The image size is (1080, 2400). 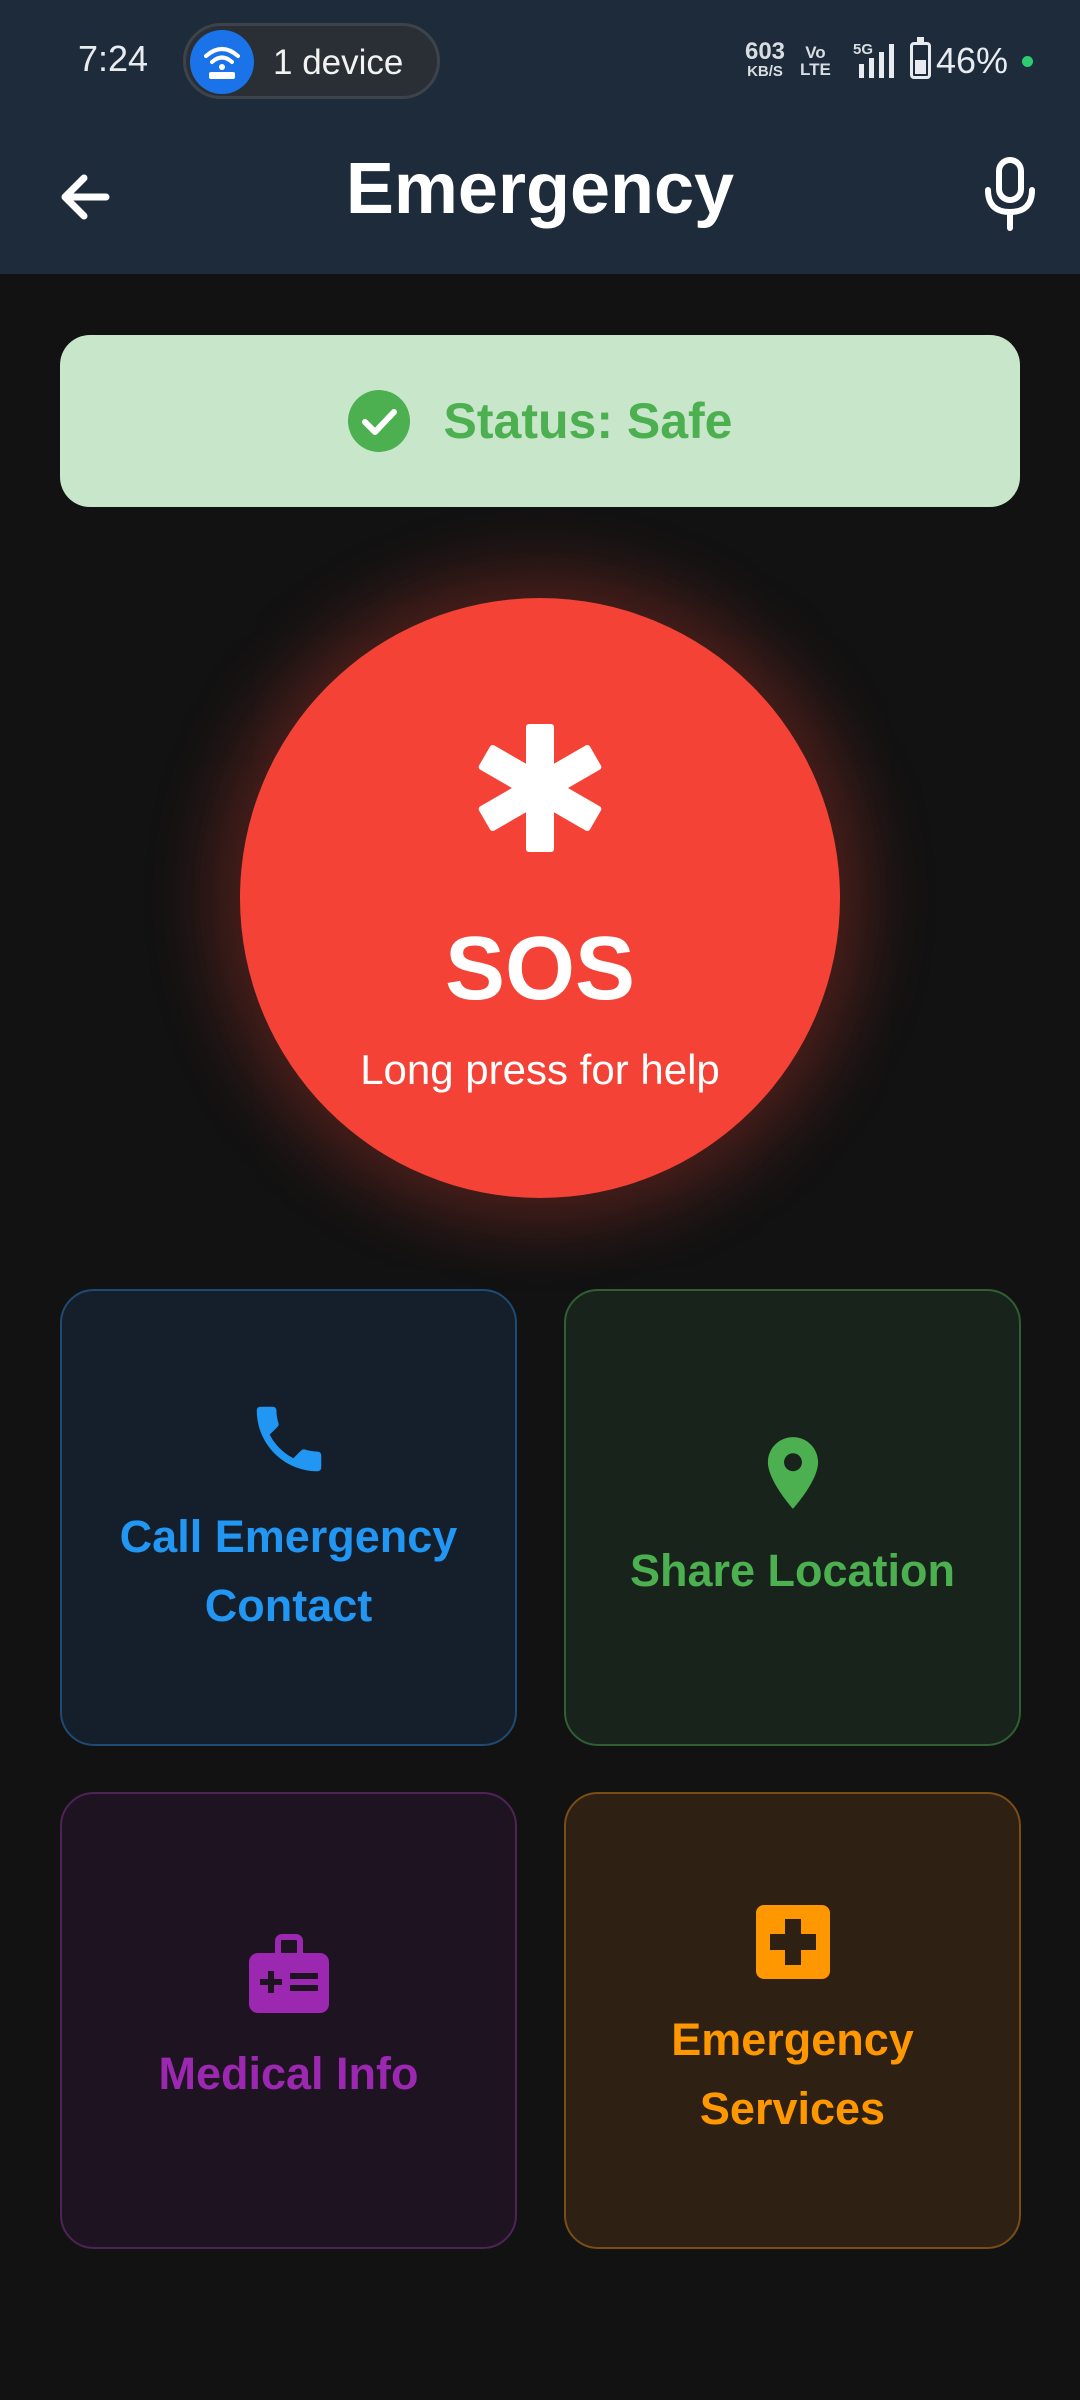 What do you see at coordinates (588, 421) in the screenshot?
I see `status-text: Status: Safe` at bounding box center [588, 421].